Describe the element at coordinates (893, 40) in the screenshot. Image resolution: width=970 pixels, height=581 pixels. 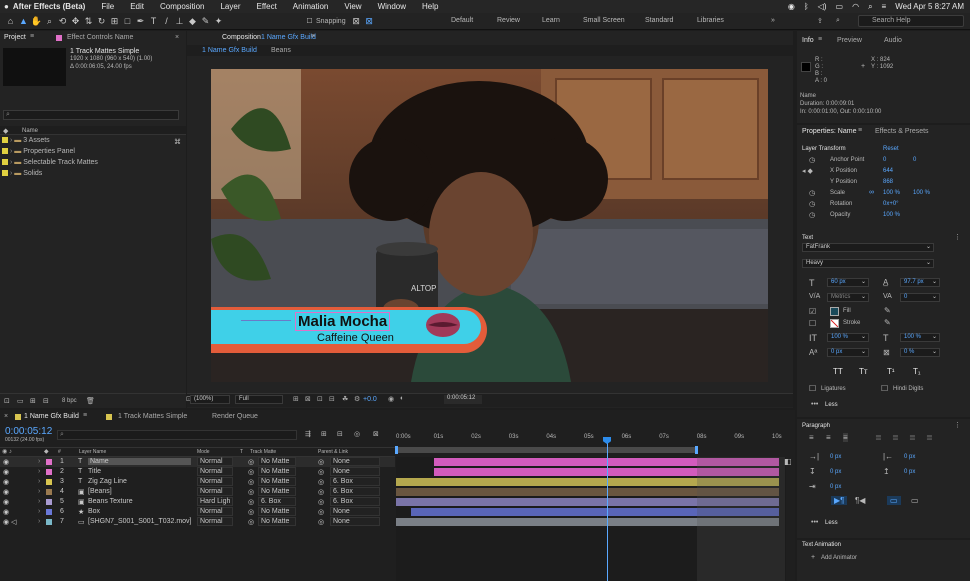
I see `tab-audio: Audio` at that location.